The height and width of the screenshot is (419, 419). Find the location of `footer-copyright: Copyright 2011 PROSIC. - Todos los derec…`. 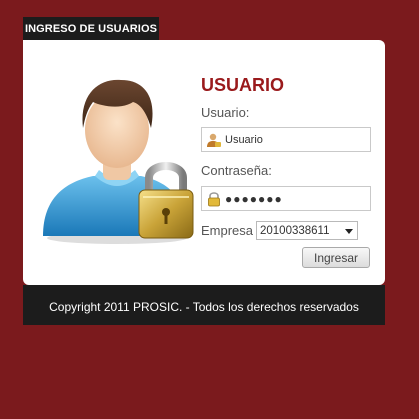

footer-copyright: Copyright 2011 PROSIC. - Todos los derec… is located at coordinates (204, 305).